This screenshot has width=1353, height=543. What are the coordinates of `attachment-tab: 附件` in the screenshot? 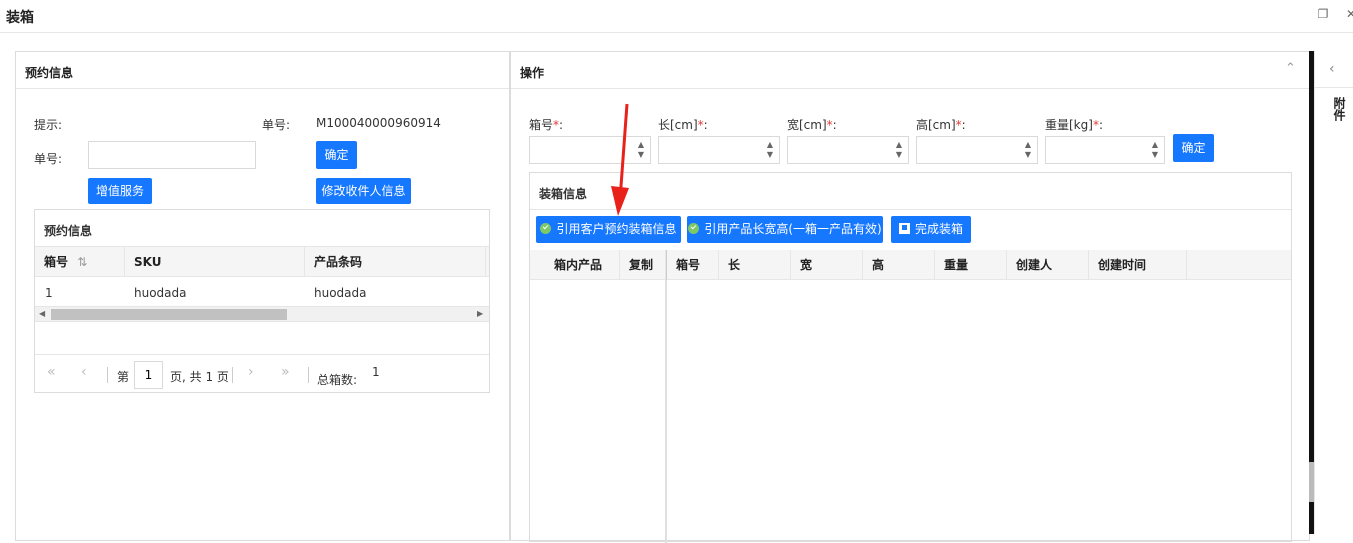 It's located at (1339, 109).